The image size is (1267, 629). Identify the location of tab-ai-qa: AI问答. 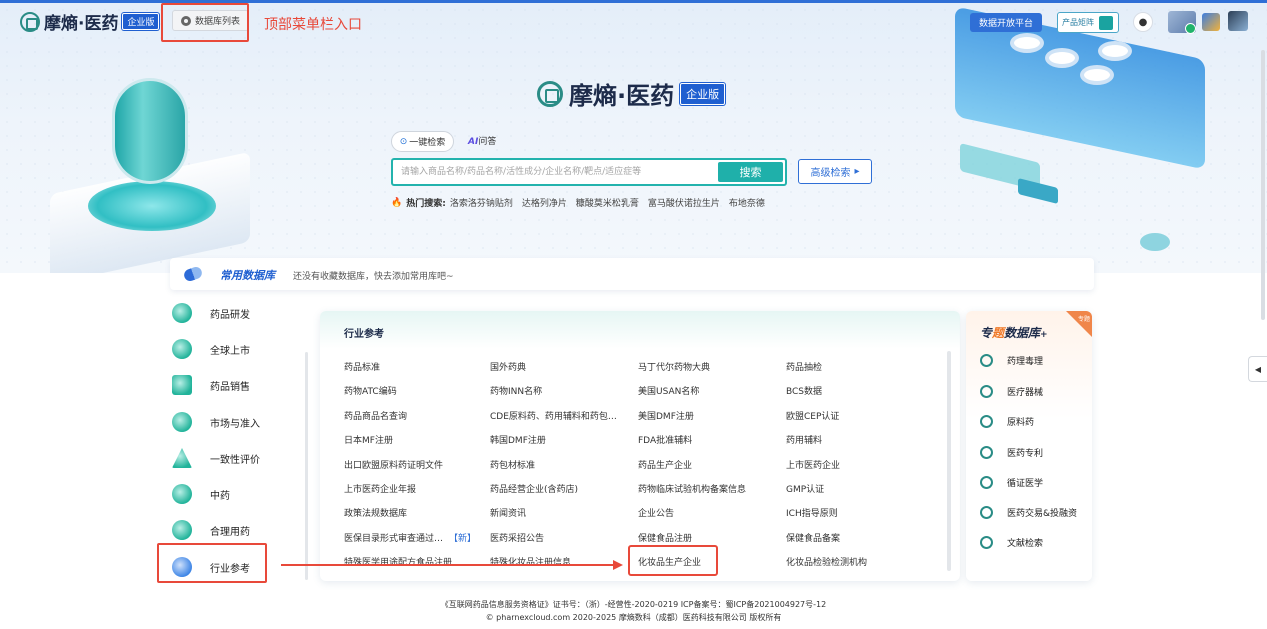
(482, 140).